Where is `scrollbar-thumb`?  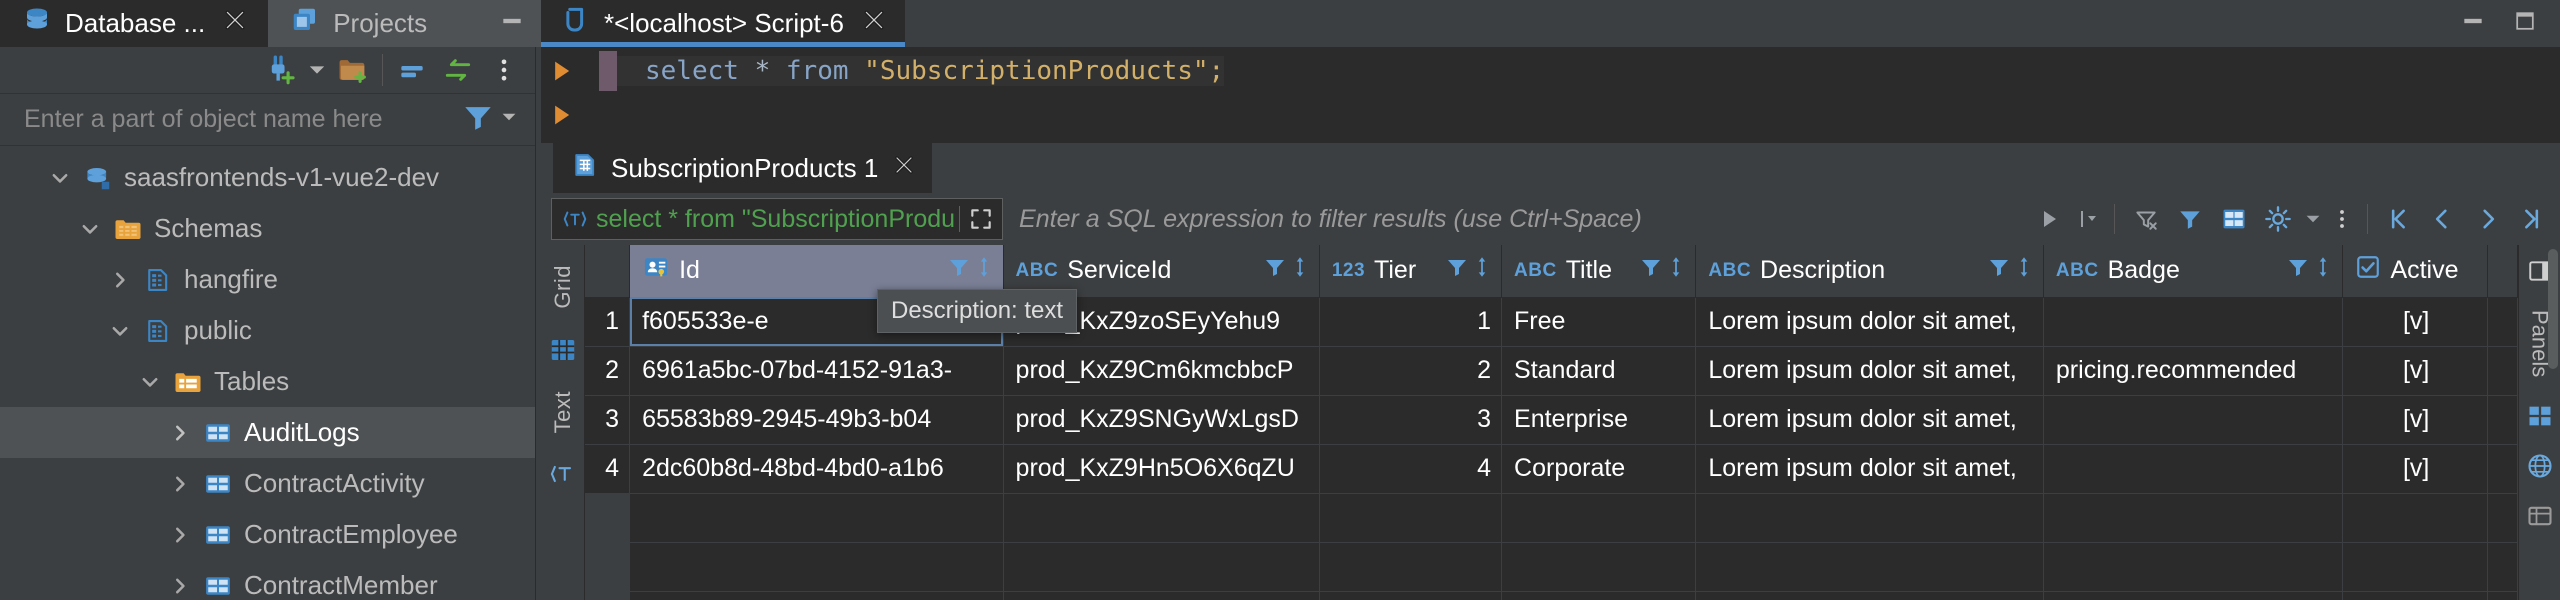
scrollbar-thumb is located at coordinates (2553, 309).